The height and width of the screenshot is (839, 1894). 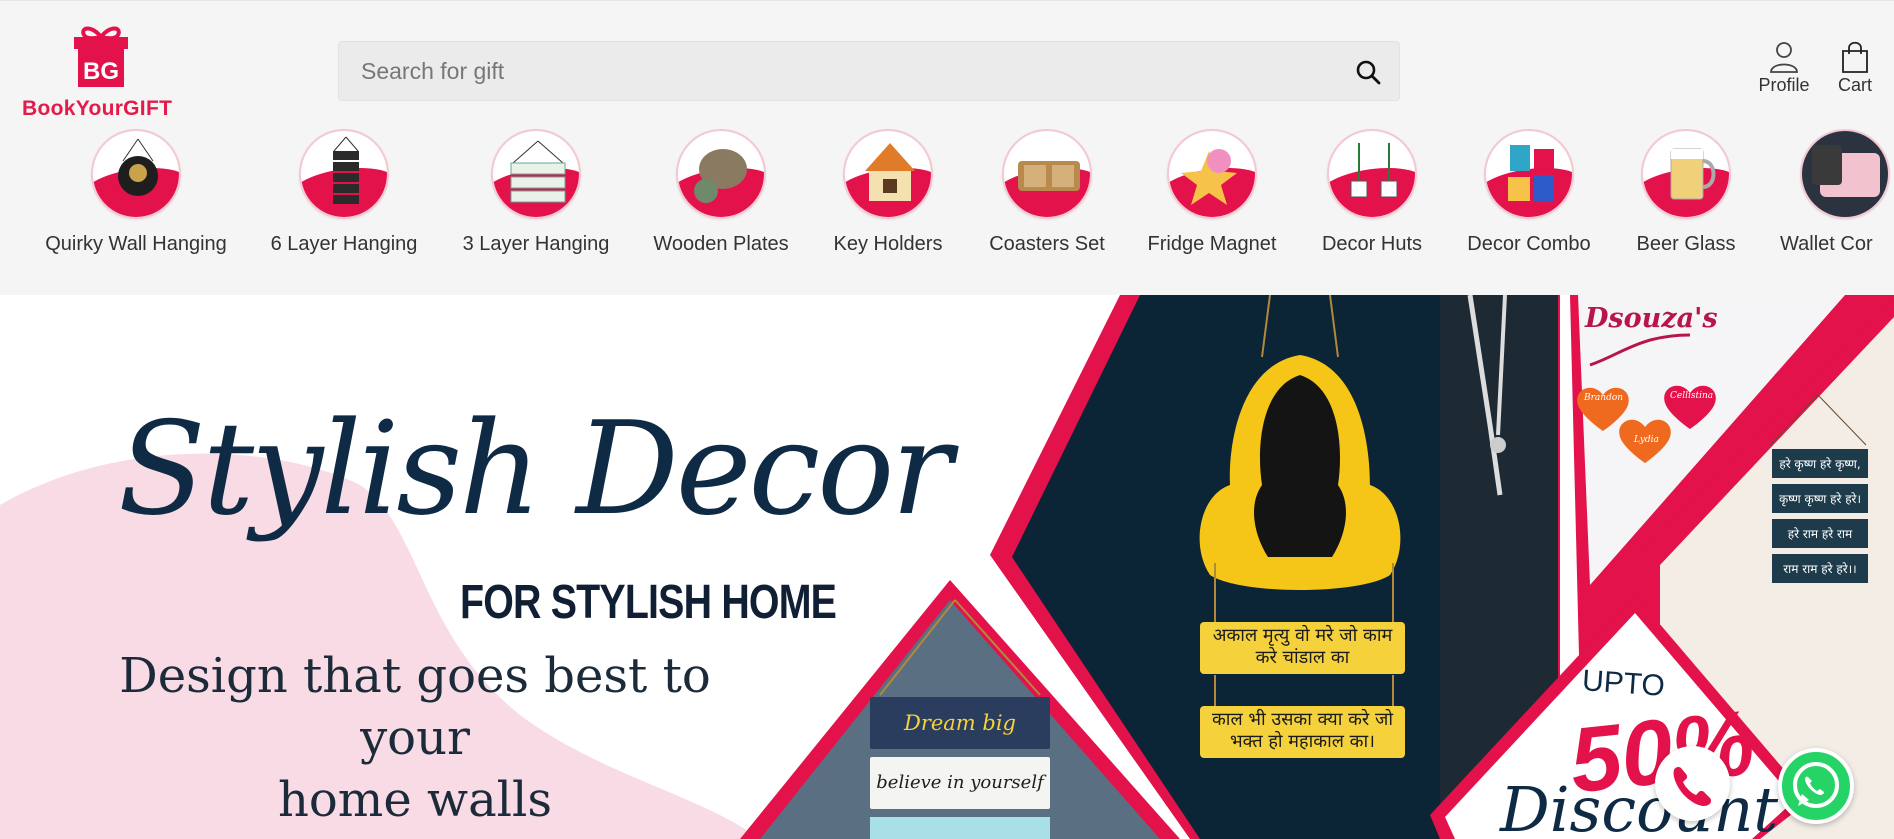 I want to click on person-icon, so click(x=1784, y=57).